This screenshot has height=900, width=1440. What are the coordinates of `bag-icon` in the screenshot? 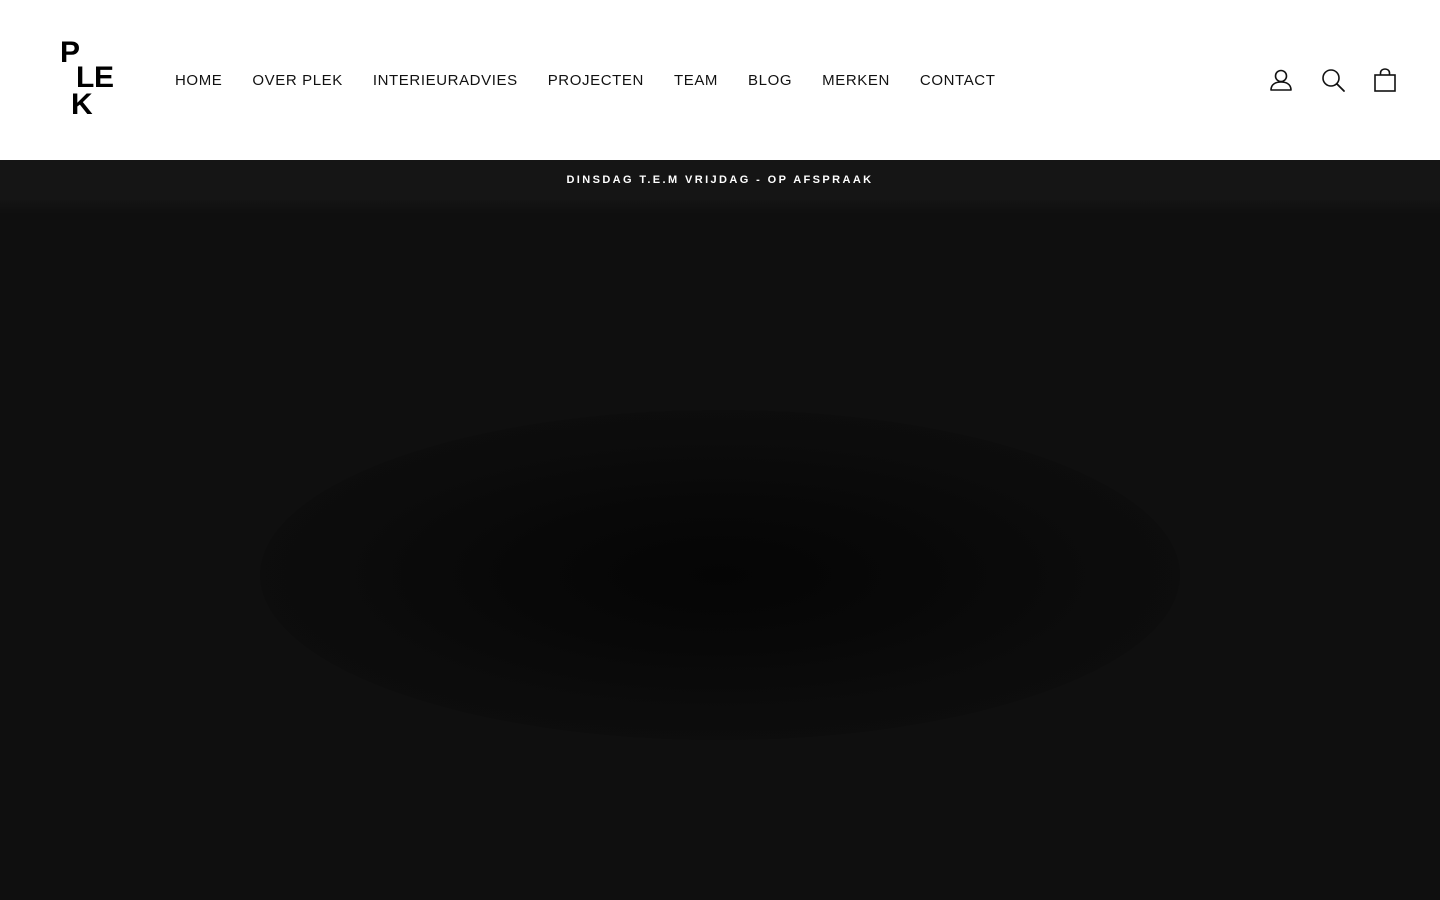 It's located at (1385, 80).